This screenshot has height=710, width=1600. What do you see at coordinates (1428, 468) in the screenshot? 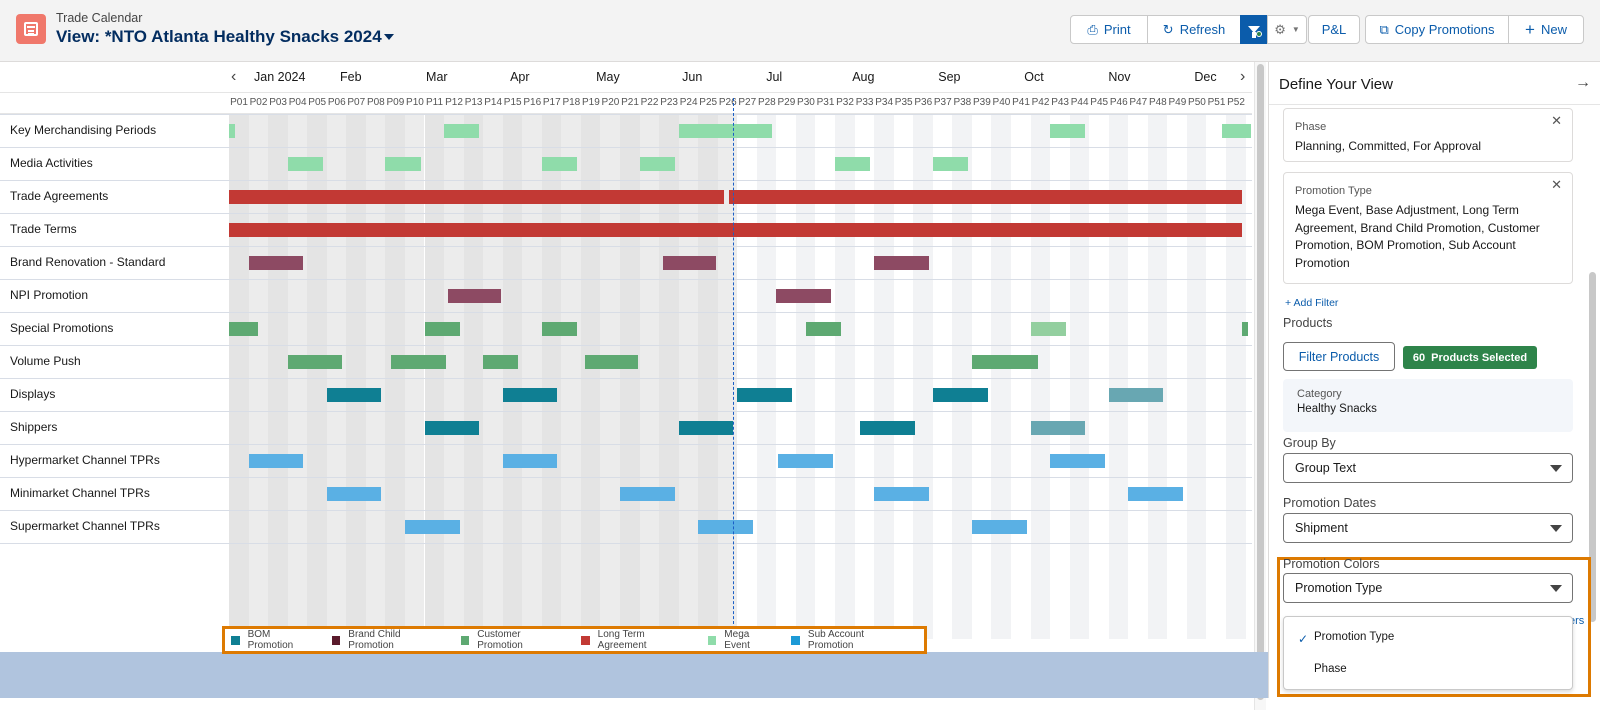
I see `group-by-select: Group Text` at bounding box center [1428, 468].